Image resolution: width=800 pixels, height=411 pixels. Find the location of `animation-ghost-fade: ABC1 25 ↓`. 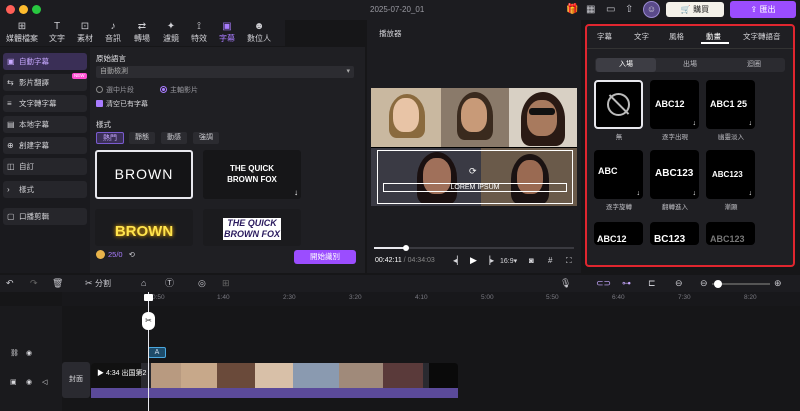

animation-ghost-fade: ABC1 25 ↓ is located at coordinates (730, 104).